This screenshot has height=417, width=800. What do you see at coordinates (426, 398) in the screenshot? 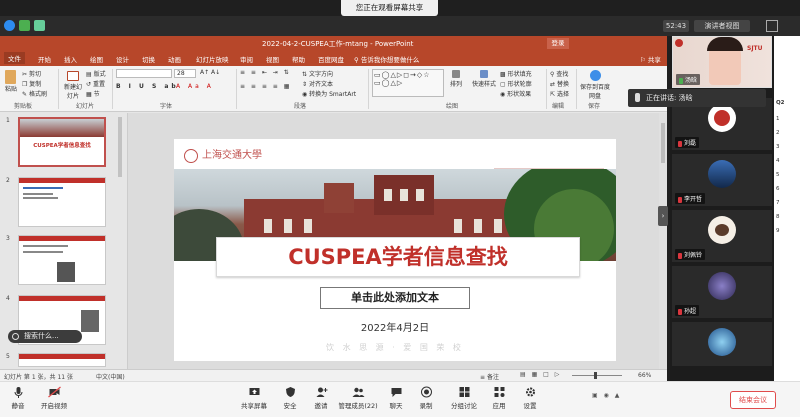
I see `record-button: 录制` at bounding box center [426, 398].